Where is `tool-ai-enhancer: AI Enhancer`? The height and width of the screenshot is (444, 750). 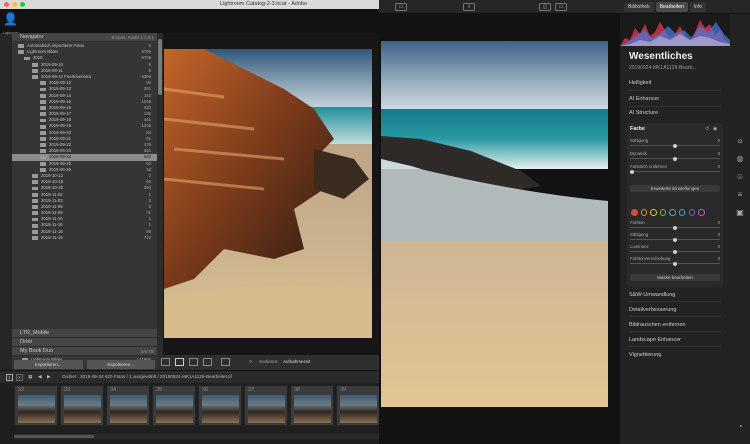 tool-ai-enhancer: AI Enhancer is located at coordinates (644, 99).